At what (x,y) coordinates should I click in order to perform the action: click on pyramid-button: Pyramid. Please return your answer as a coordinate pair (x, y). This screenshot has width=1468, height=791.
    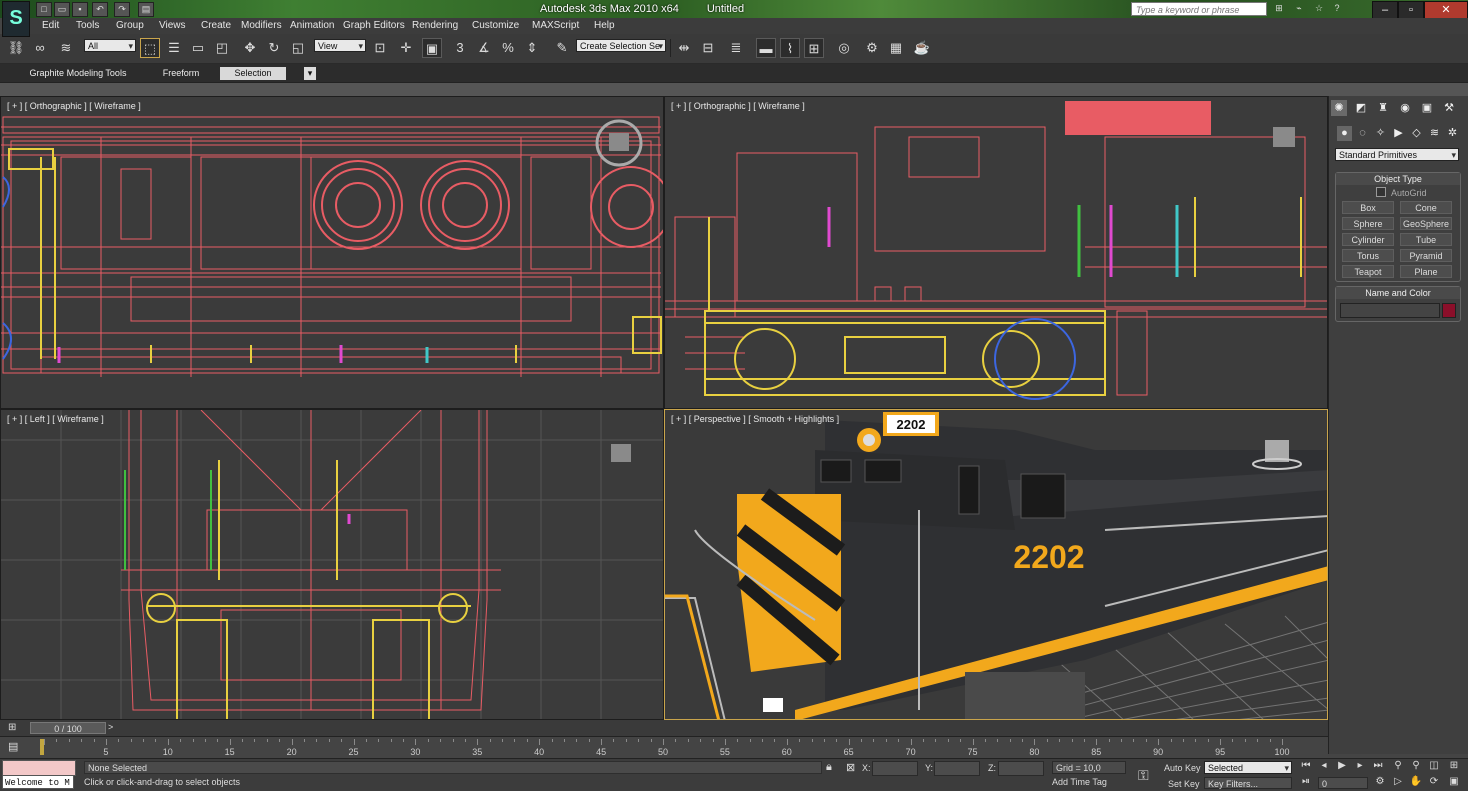
    Looking at the image, I should click on (1426, 255).